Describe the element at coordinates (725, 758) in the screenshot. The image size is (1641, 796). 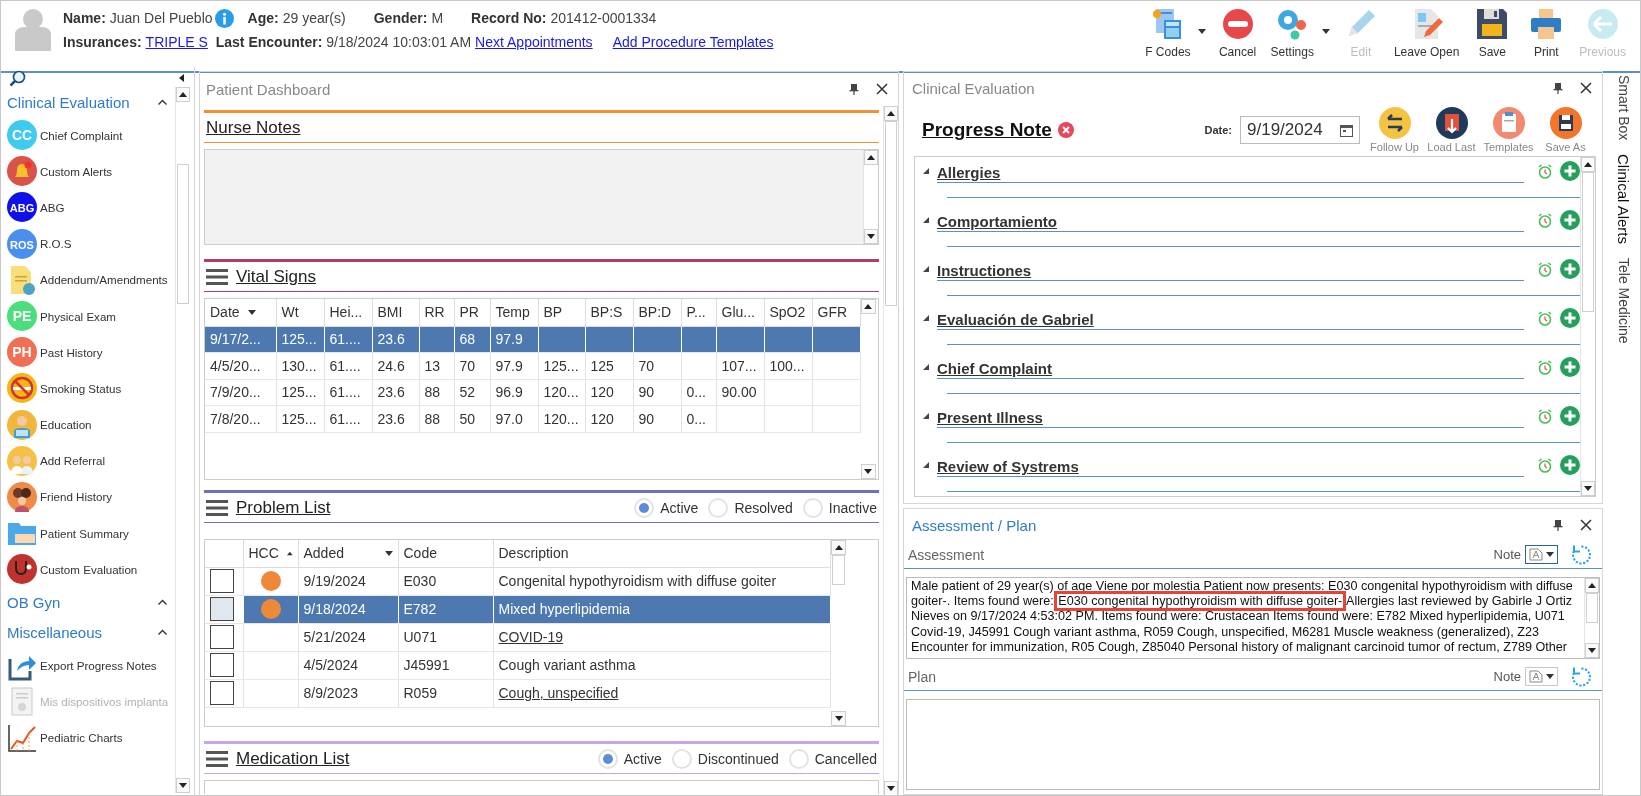
I see `radio-option: Discontinued` at that location.